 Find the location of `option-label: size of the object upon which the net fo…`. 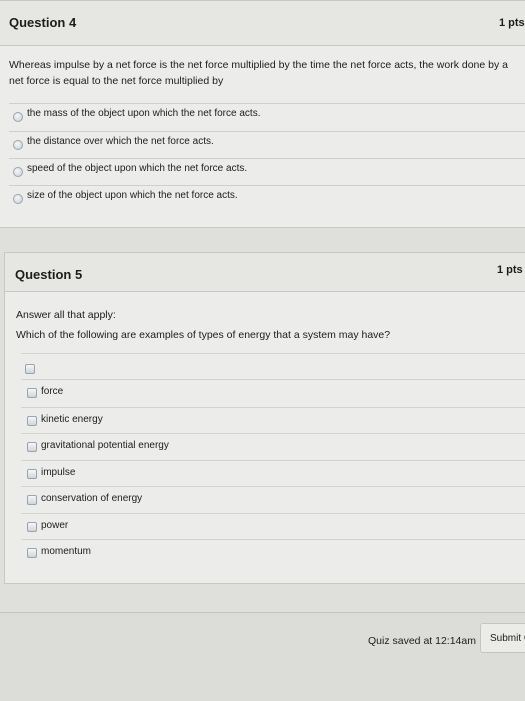

option-label: size of the object upon which the net fo… is located at coordinates (132, 195).